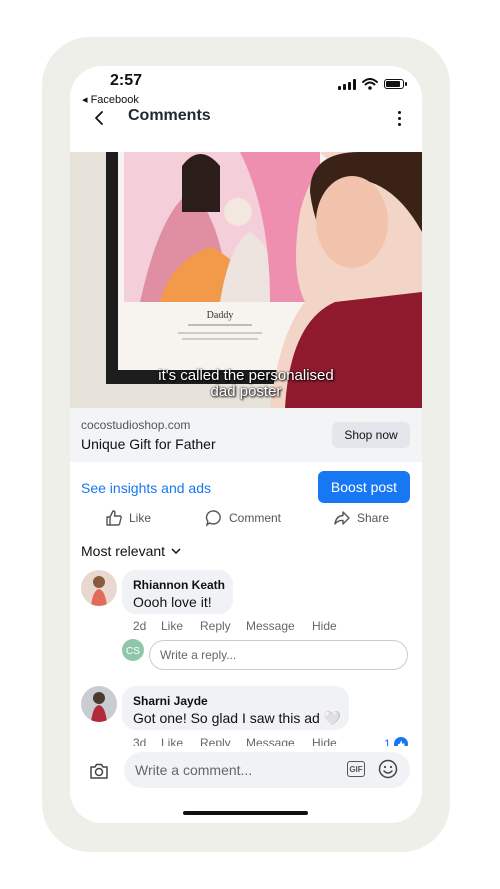 The width and height of the screenshot is (500, 889). What do you see at coordinates (148, 444) in the screenshot?
I see `link-headline: Unique Gift for Father` at bounding box center [148, 444].